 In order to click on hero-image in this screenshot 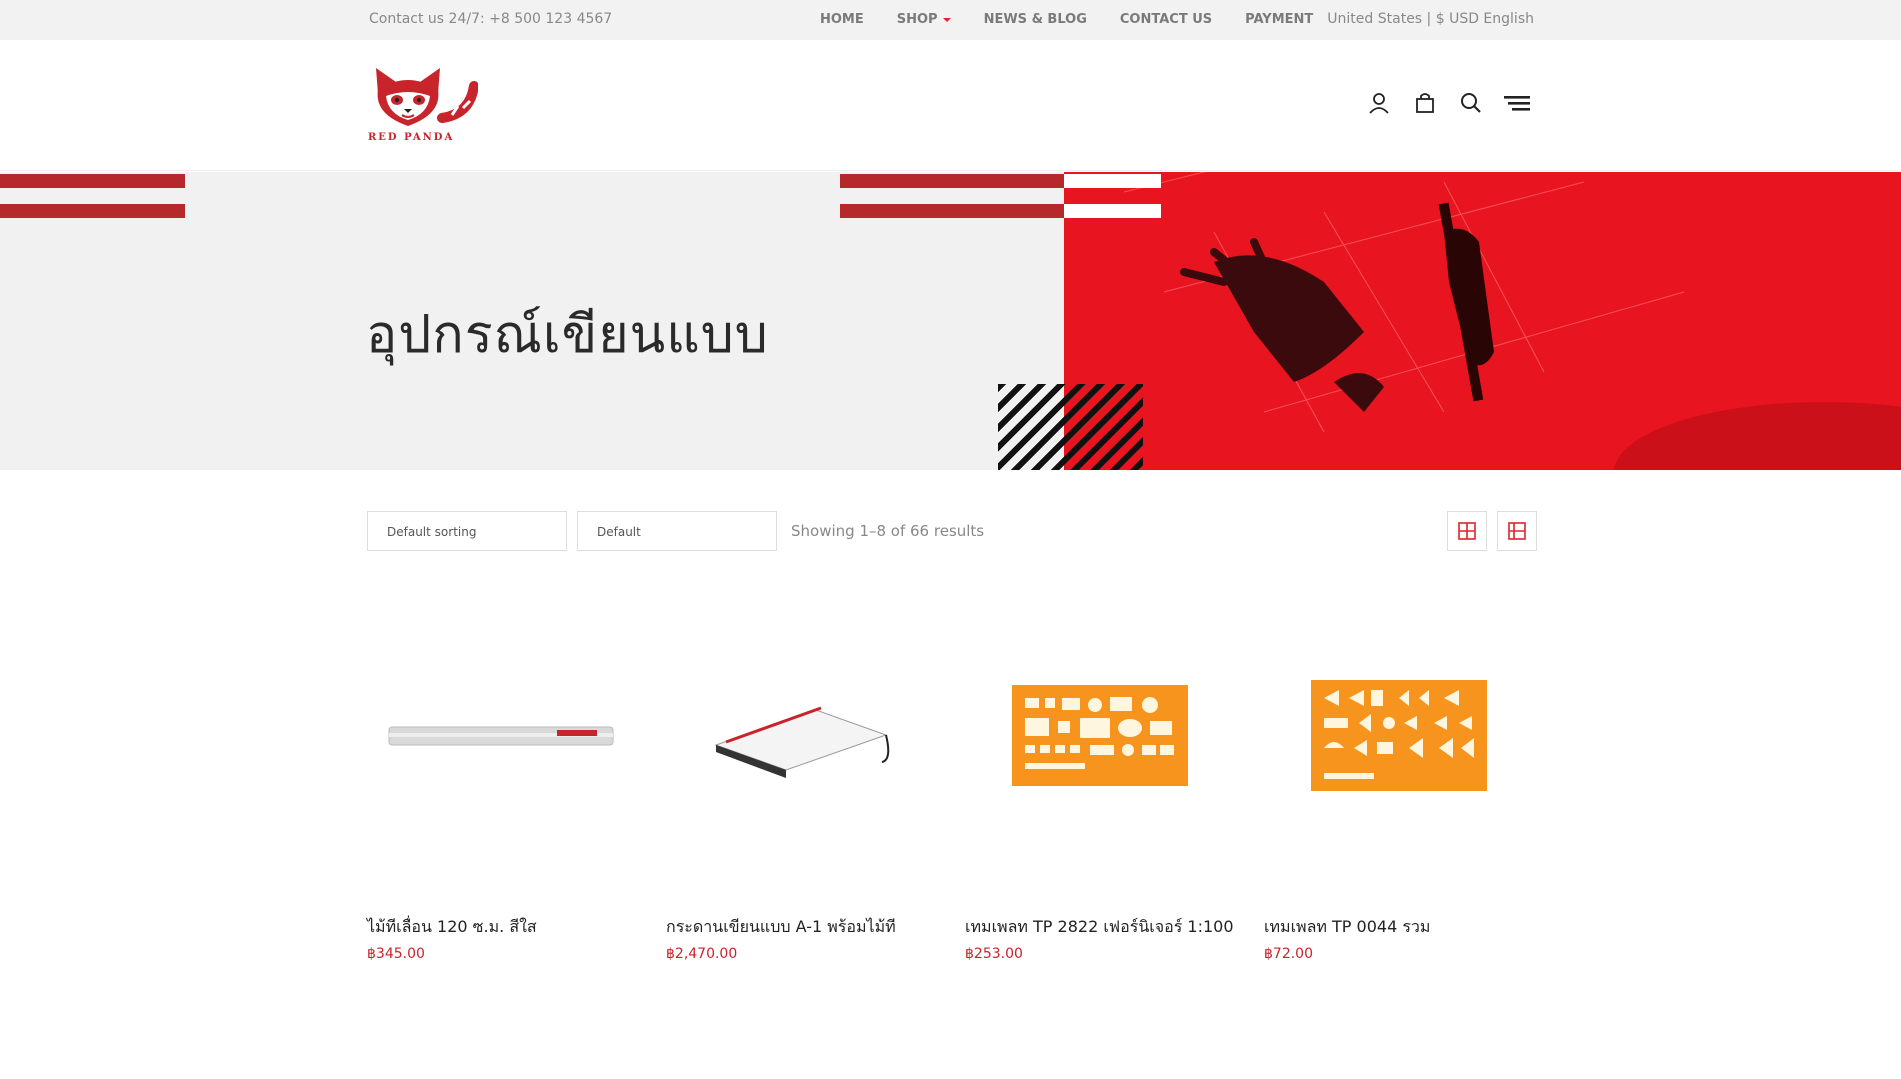, I will do `click(1482, 321)`.